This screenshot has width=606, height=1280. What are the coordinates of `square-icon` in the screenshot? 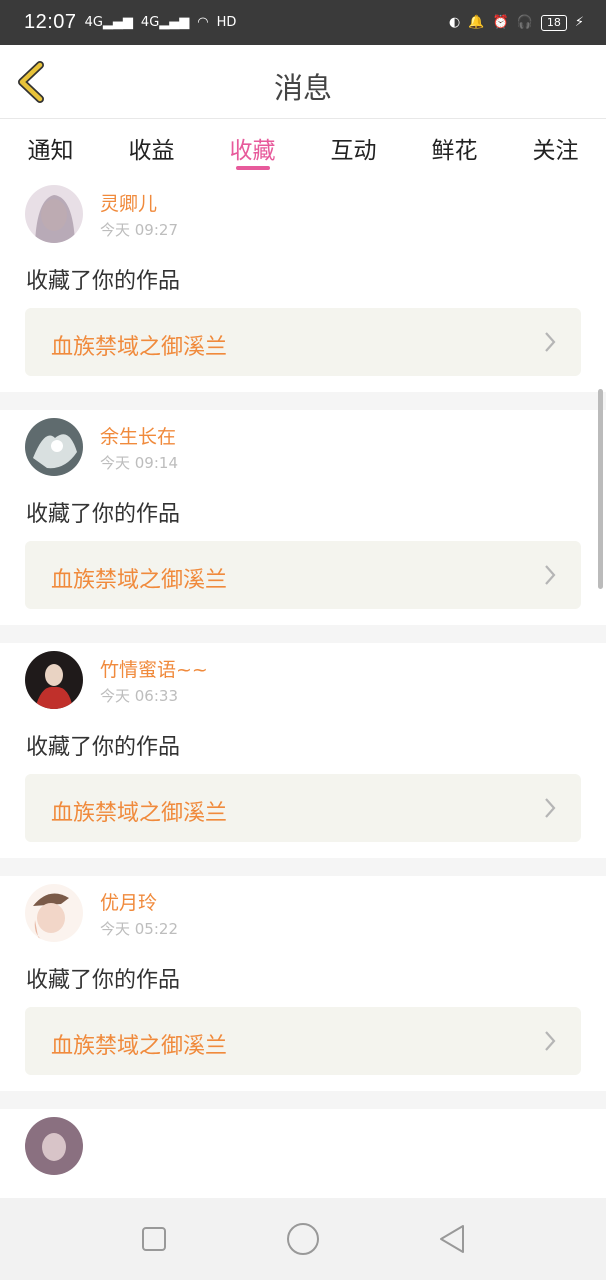 It's located at (154, 1239).